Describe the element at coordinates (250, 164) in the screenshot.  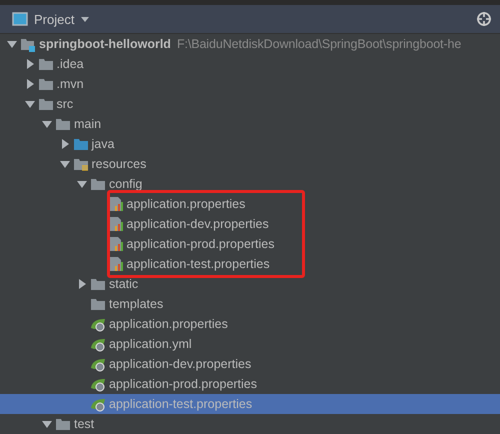
I see `tree-row: resources` at that location.